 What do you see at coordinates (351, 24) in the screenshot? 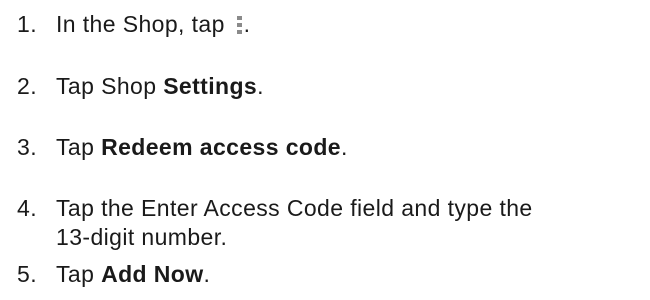
I see `step-text: In the Shop, tap .` at bounding box center [351, 24].